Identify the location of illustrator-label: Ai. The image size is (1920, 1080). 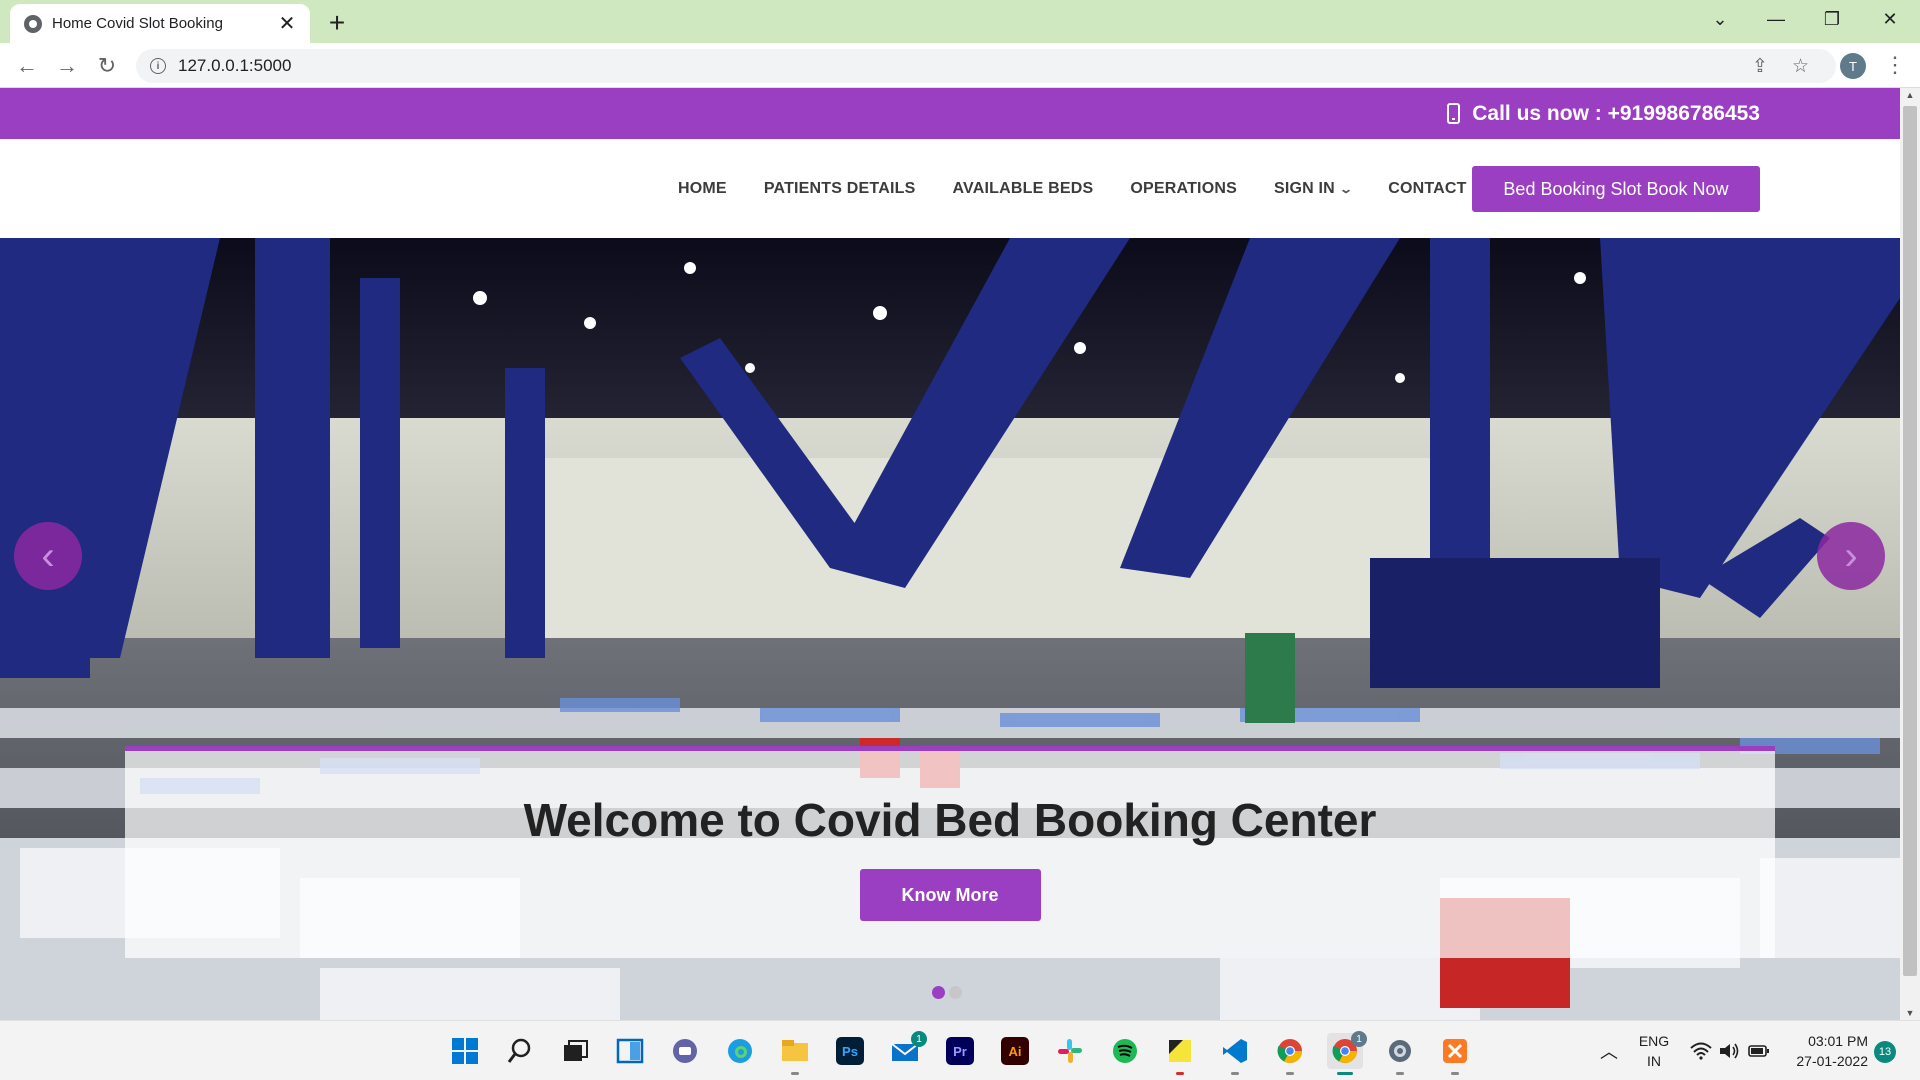
(1015, 1051).